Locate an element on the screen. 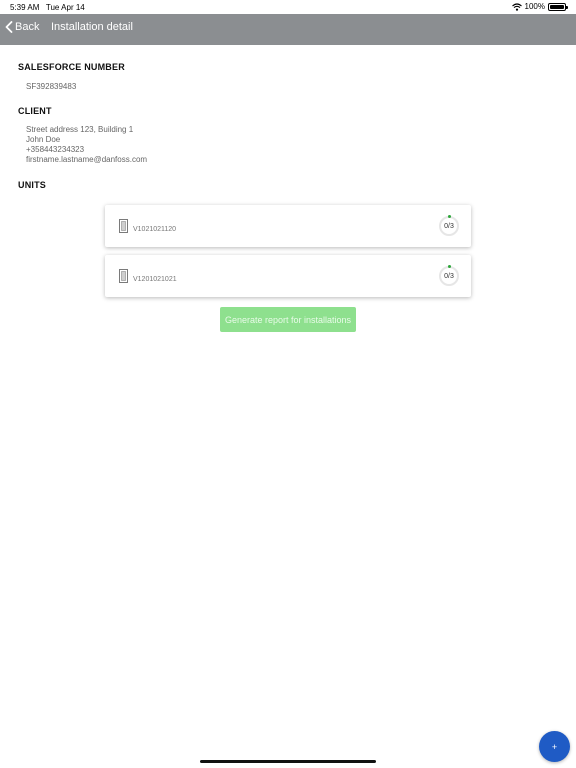  back-label: Back is located at coordinates (27, 27).